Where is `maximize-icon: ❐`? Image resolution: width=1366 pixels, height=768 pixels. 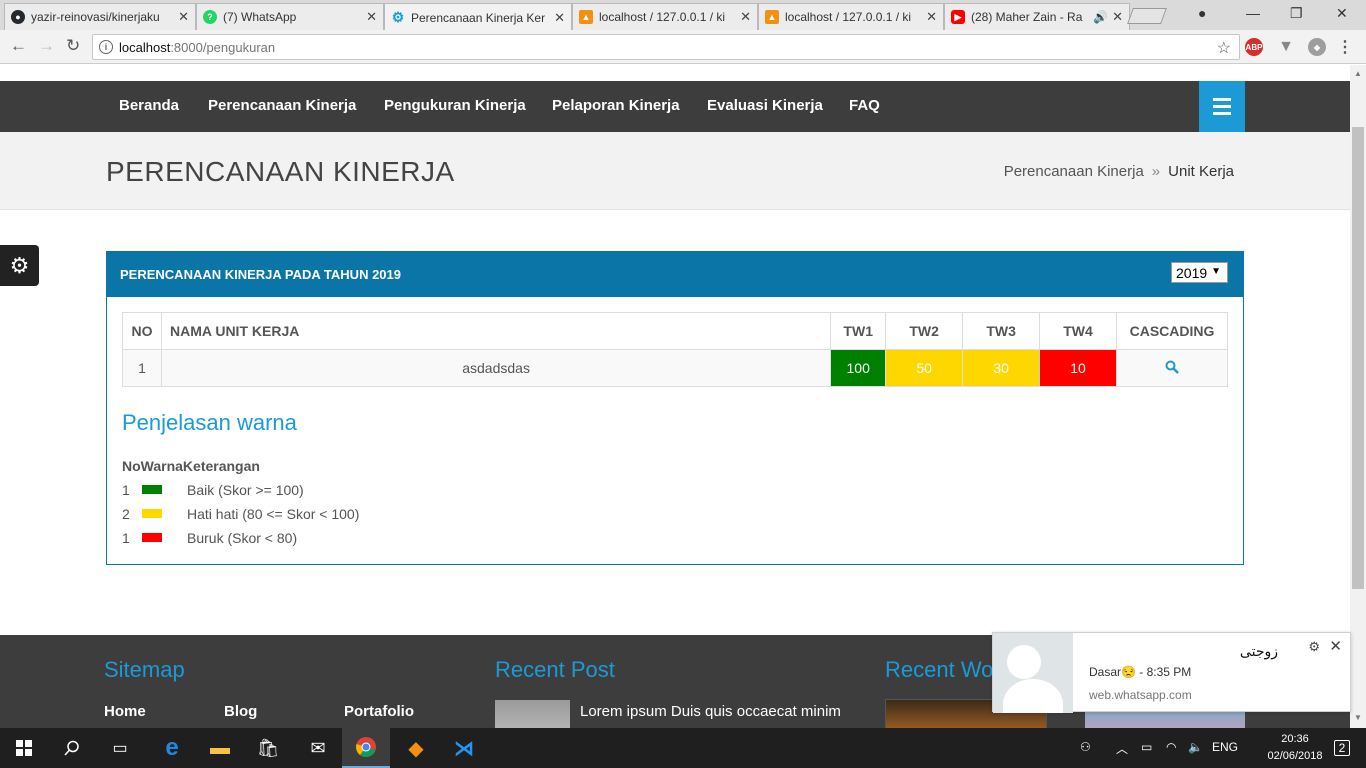
maximize-icon: ❐ is located at coordinates (1296, 13).